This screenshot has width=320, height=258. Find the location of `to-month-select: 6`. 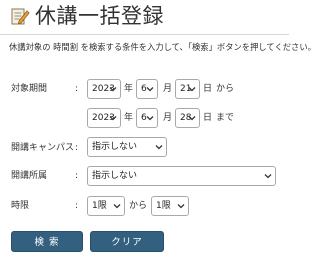

to-month-select: 6 is located at coordinates (147, 118).